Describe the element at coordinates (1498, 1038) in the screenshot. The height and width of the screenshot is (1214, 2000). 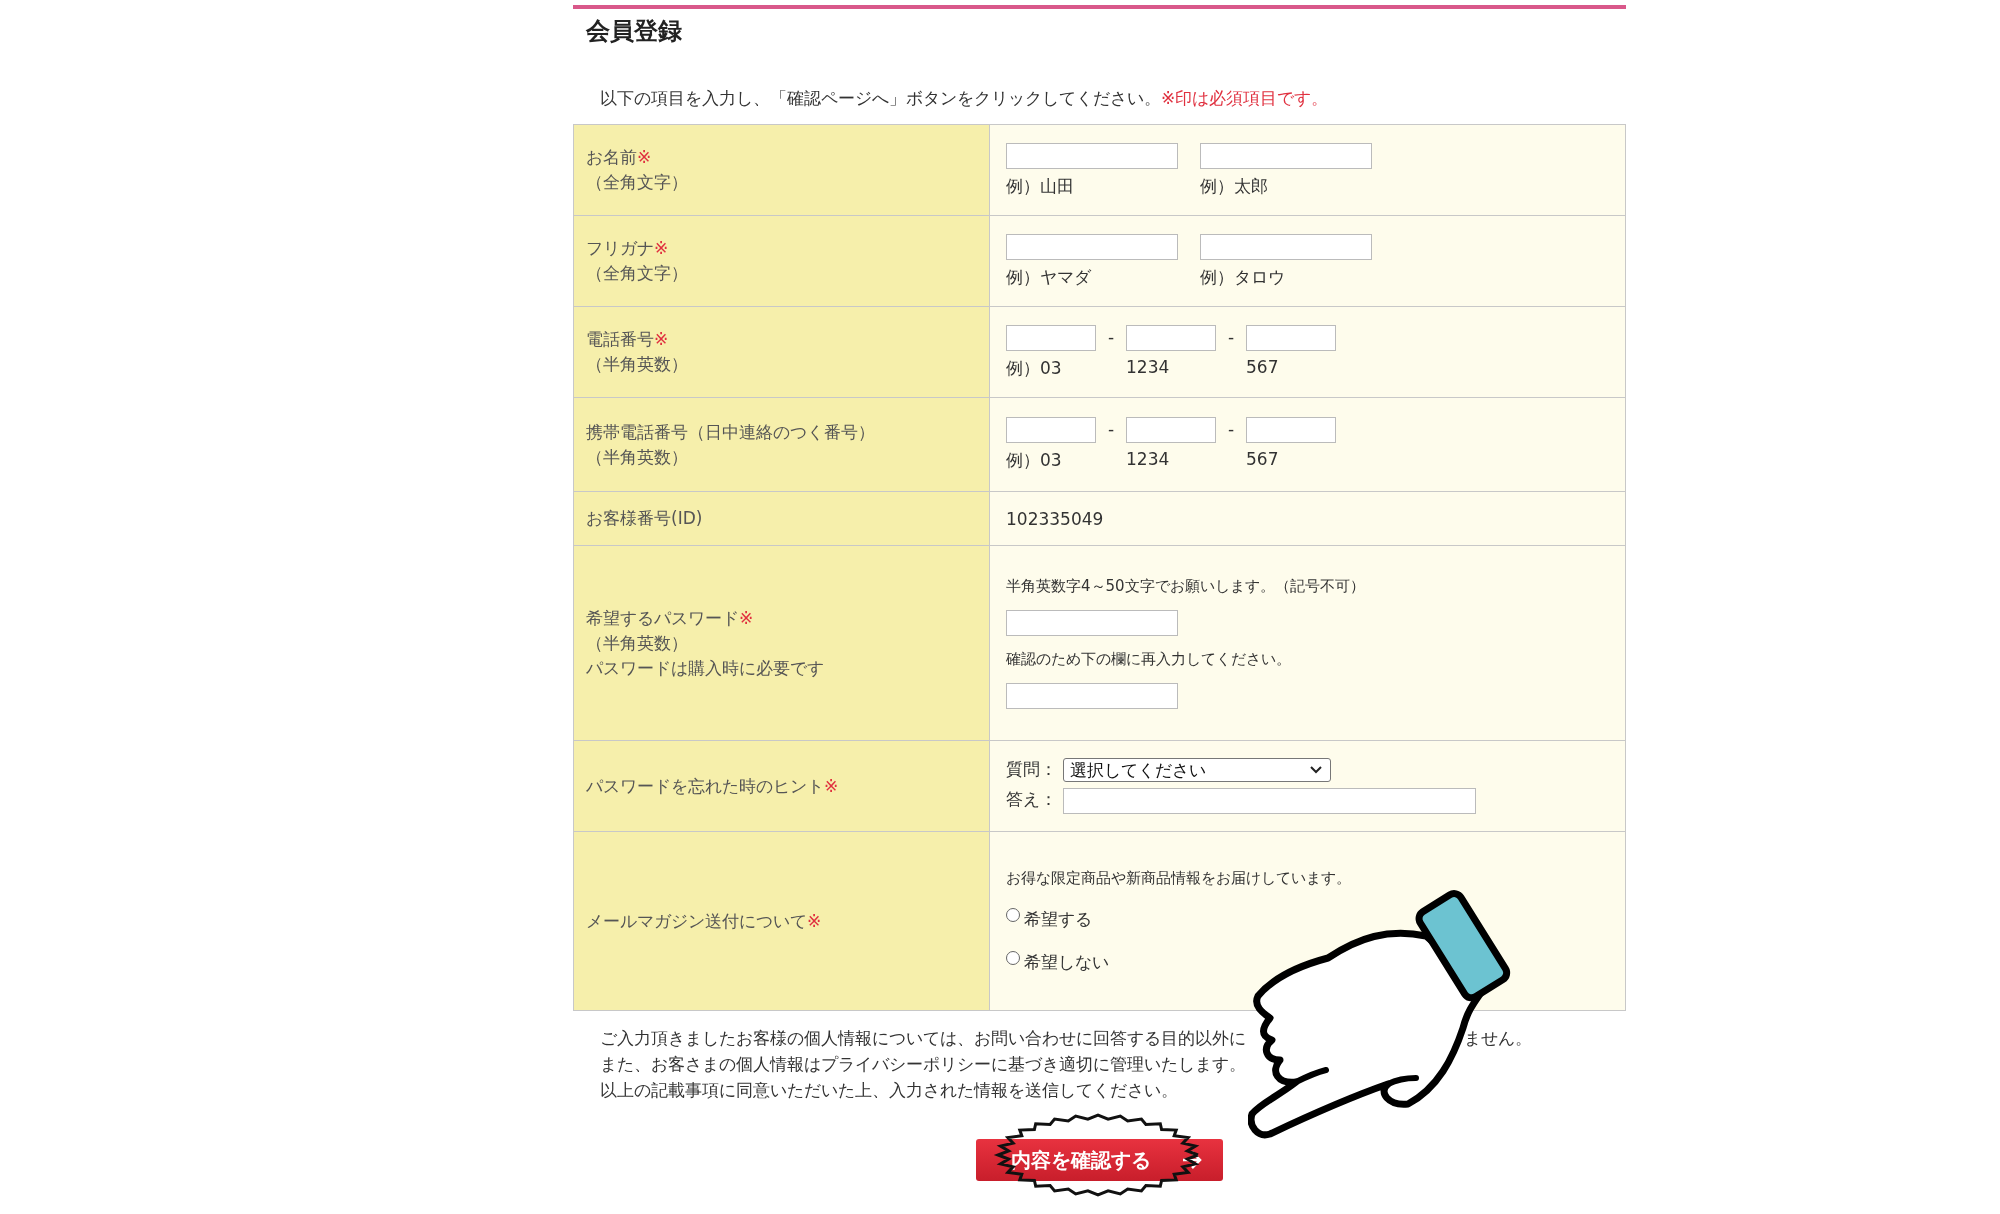
I see `privacy-text: ません。` at that location.